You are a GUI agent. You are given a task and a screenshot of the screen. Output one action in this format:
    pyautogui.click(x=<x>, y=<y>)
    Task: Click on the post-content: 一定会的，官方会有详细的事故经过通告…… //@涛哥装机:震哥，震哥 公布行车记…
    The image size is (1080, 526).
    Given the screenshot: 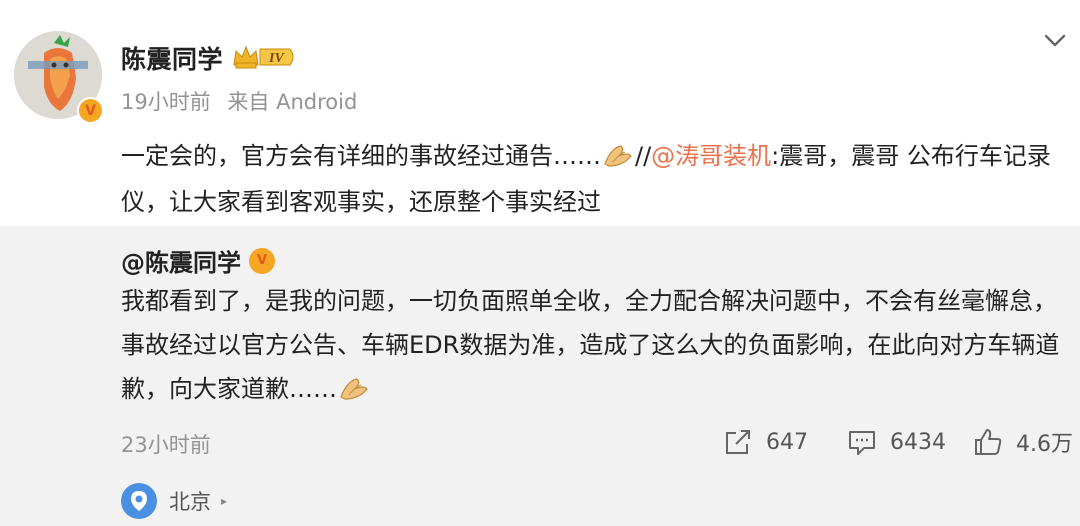 What is the action you would take?
    pyautogui.click(x=586, y=179)
    